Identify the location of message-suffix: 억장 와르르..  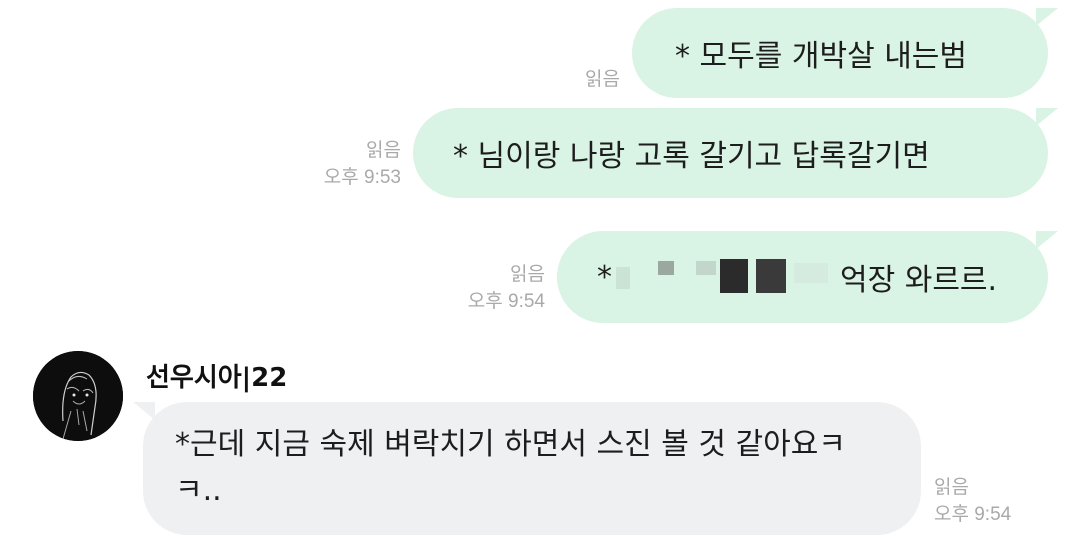
(919, 280).